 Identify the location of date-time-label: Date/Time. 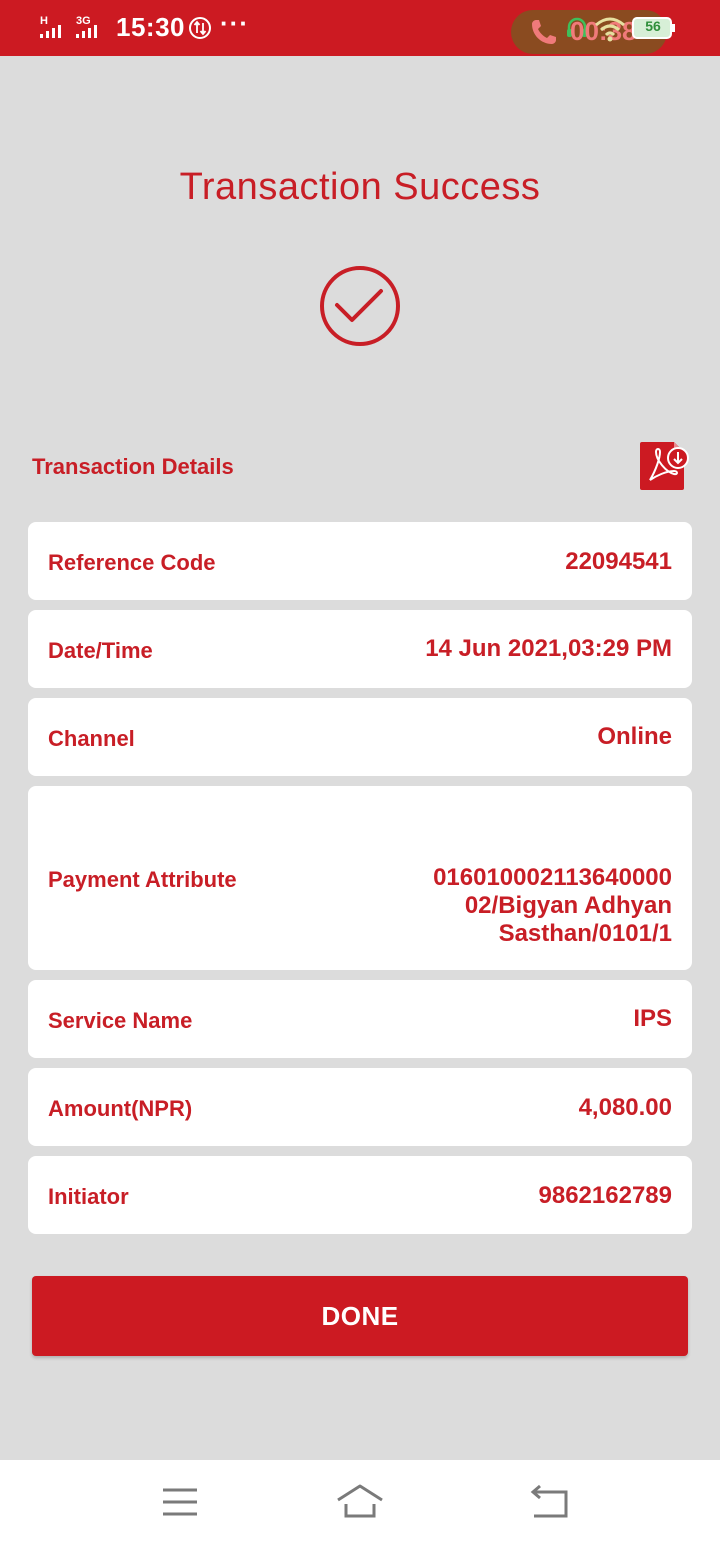
(100, 650).